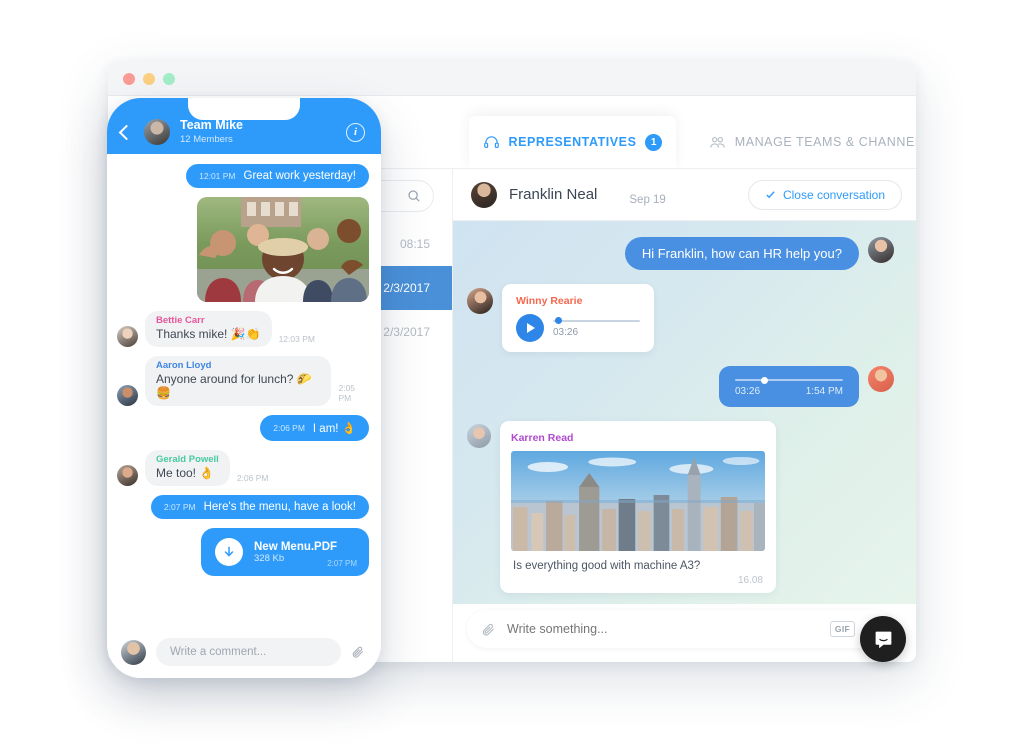 This screenshot has height=748, width=1024. What do you see at coordinates (279, 507) in the screenshot?
I see `message-text: Here's the menu, have a look!` at bounding box center [279, 507].